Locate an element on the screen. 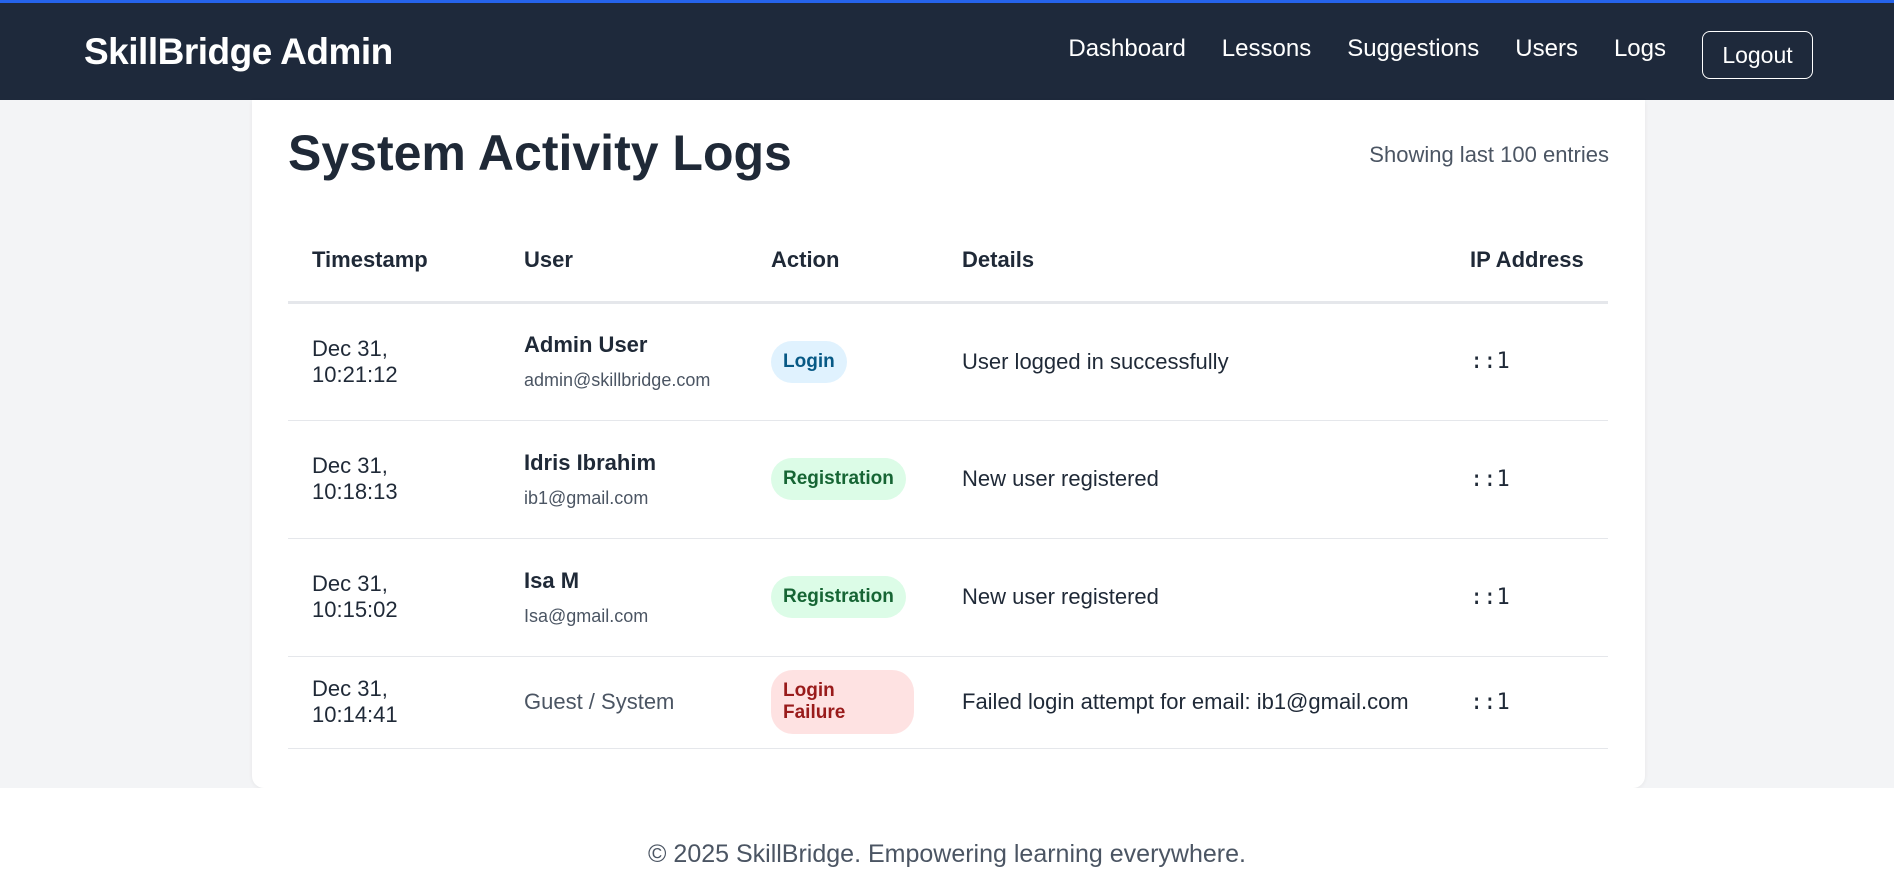 Image resolution: width=1894 pixels, height=880 pixels. table-header-row: Timestamp User Action Details IP Address is located at coordinates (948, 262).